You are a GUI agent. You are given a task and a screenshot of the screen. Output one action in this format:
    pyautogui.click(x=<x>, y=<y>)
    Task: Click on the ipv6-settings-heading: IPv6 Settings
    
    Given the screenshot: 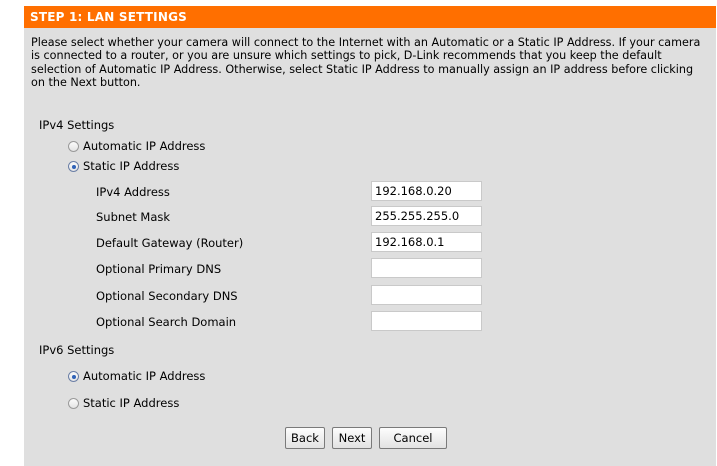 What is the action you would take?
    pyautogui.click(x=77, y=350)
    